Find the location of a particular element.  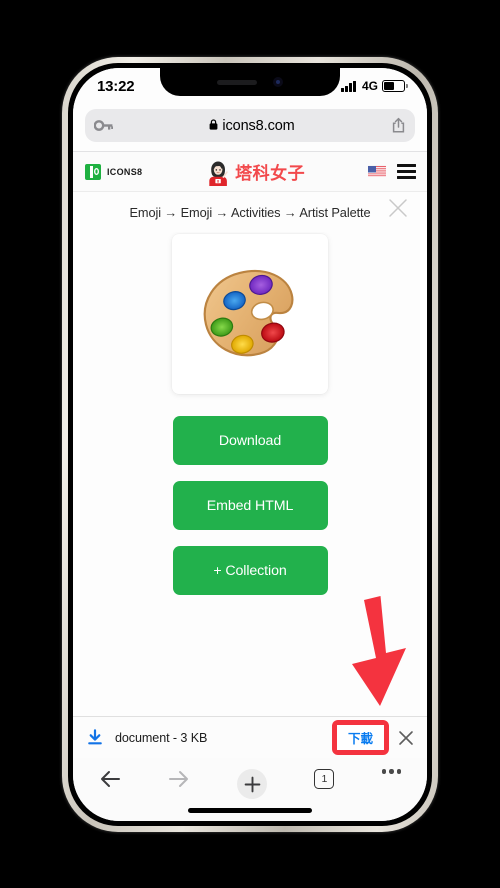

embed-html-button: Embed HTML is located at coordinates (250, 505).